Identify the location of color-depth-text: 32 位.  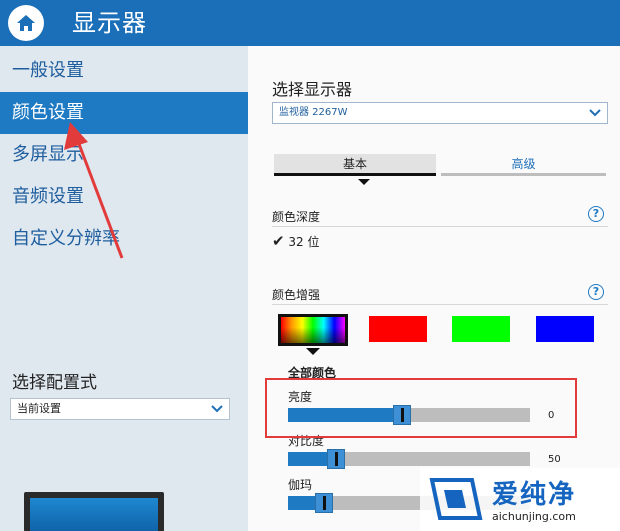
(304, 242).